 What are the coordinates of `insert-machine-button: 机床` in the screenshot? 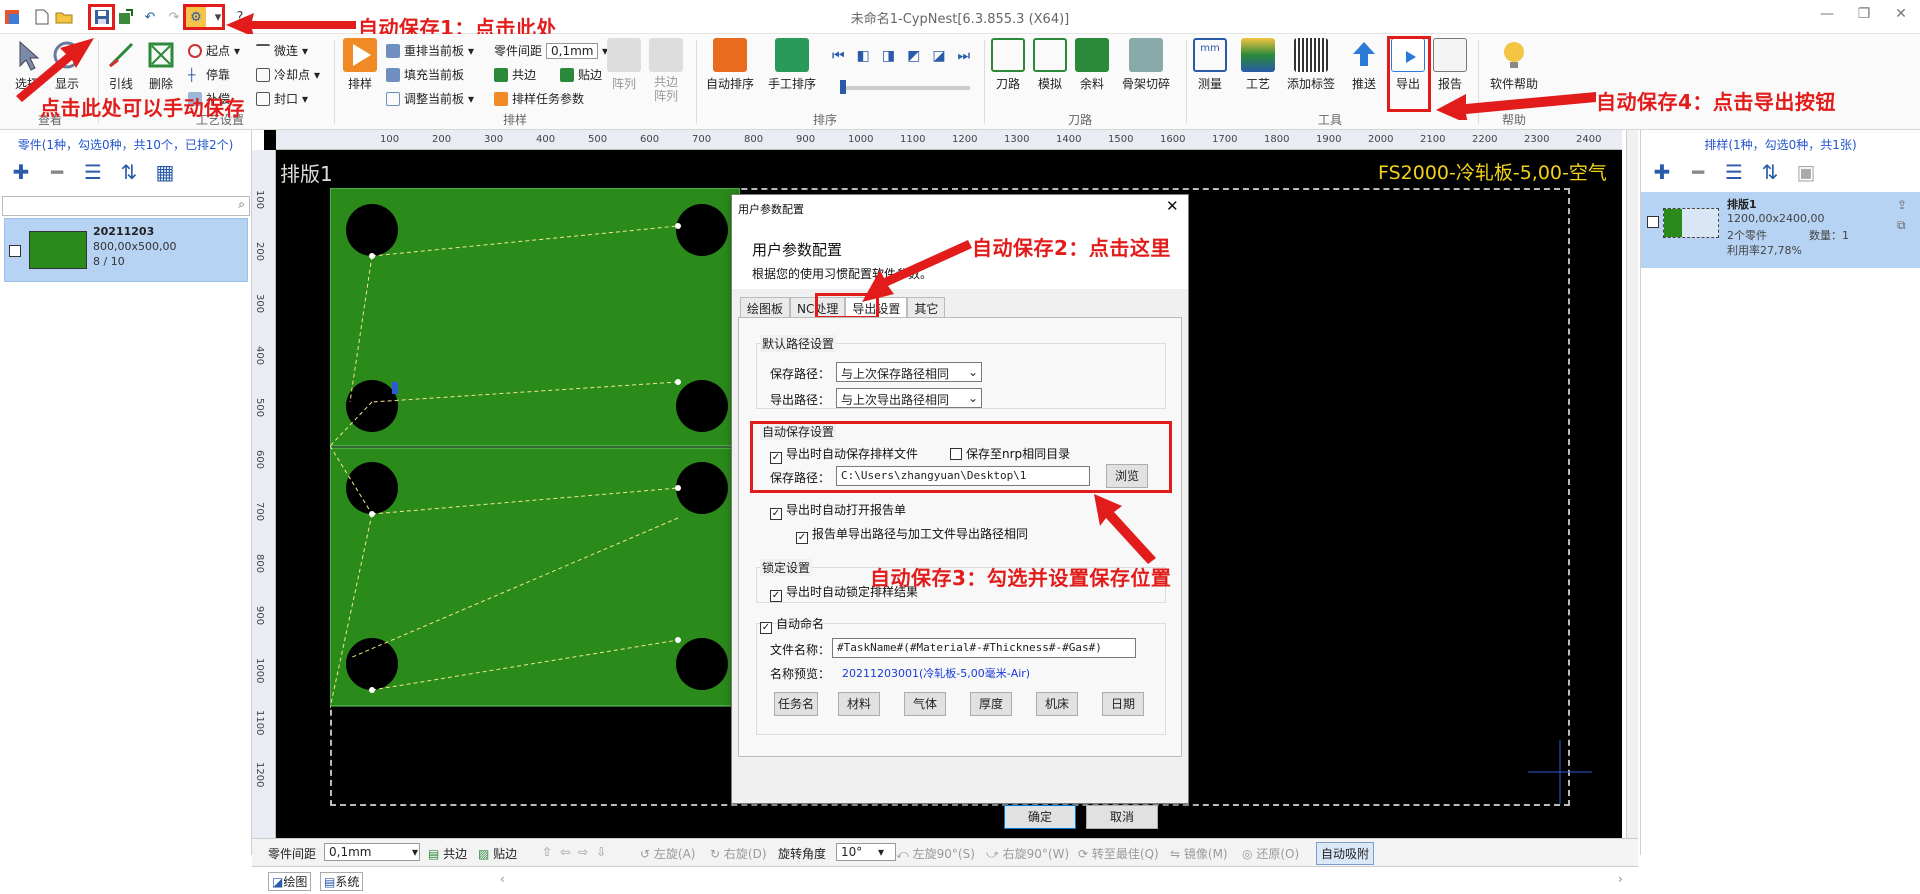 It's located at (1057, 704).